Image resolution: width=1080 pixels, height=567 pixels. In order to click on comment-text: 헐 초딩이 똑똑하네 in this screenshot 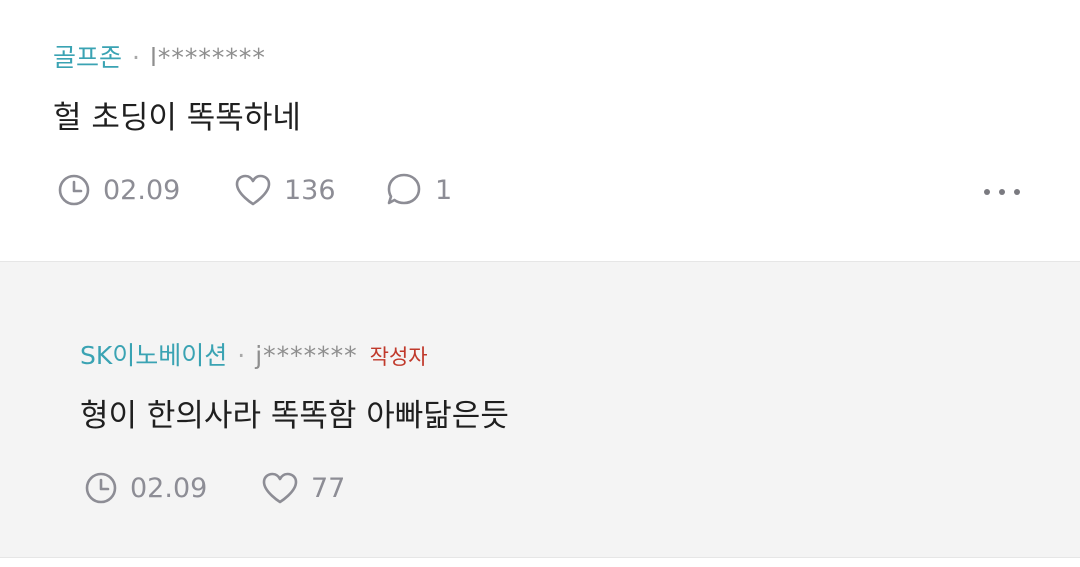, I will do `click(177, 118)`.